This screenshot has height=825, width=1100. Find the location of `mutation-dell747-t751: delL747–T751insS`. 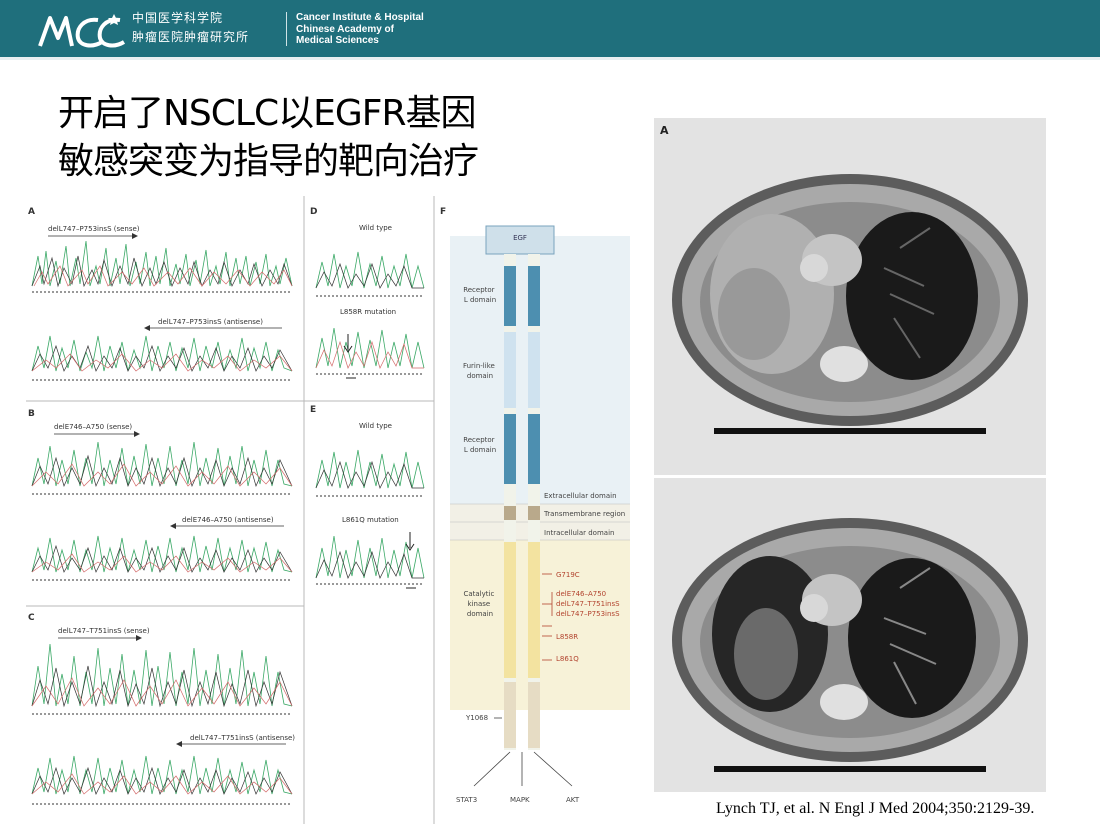

mutation-dell747-t751: delL747–T751insS is located at coordinates (588, 604).